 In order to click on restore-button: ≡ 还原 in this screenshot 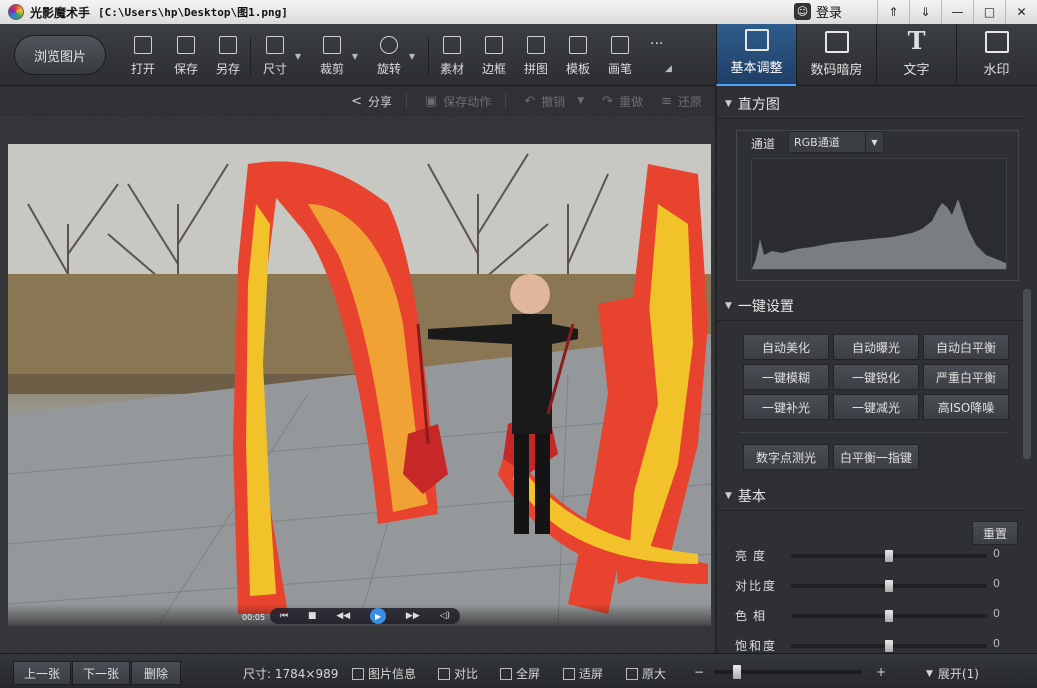, I will do `click(681, 101)`.